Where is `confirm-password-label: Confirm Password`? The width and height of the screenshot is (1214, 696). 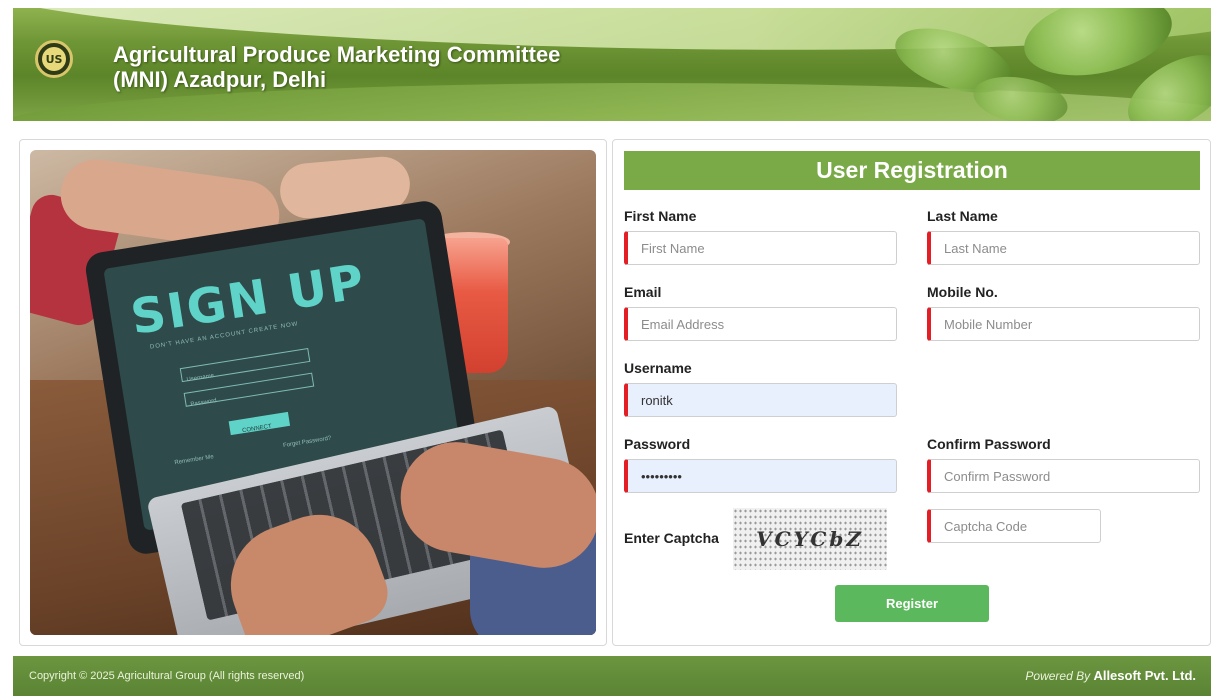 confirm-password-label: Confirm Password is located at coordinates (989, 444).